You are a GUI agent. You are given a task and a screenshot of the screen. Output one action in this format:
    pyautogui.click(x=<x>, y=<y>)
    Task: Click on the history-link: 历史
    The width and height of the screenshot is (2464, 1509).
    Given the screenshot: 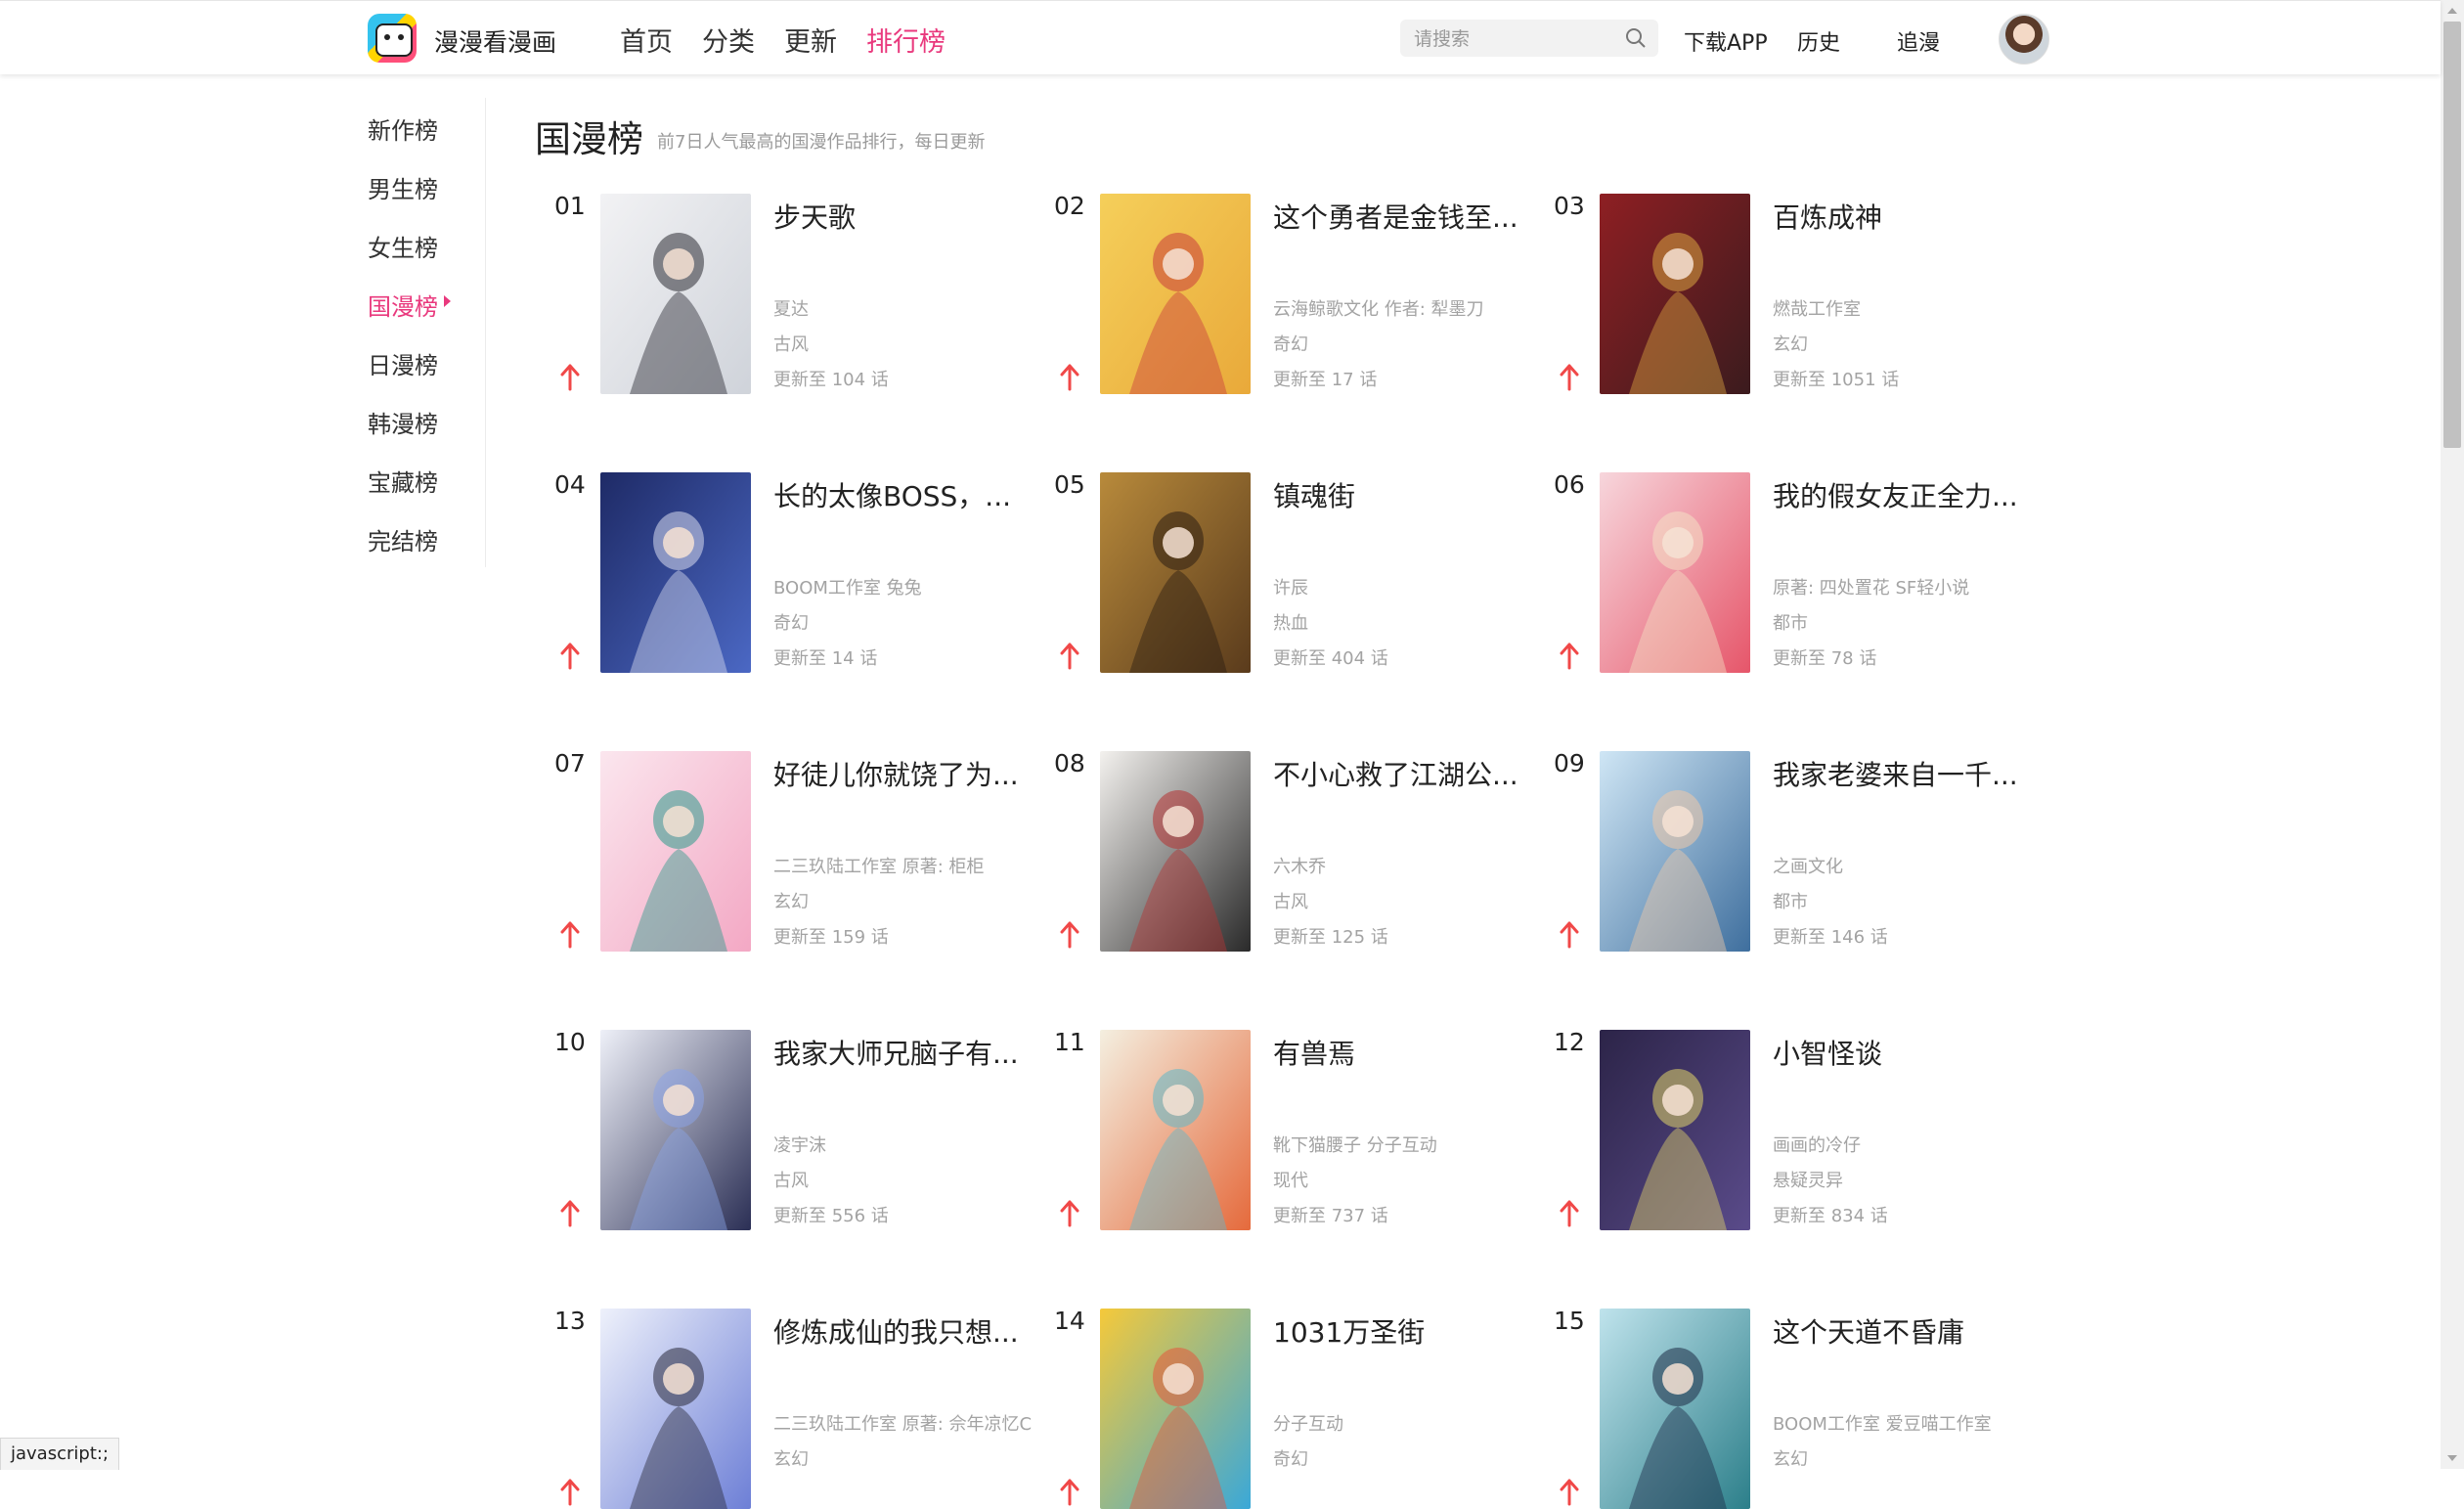 What is the action you would take?
    pyautogui.click(x=1818, y=41)
    